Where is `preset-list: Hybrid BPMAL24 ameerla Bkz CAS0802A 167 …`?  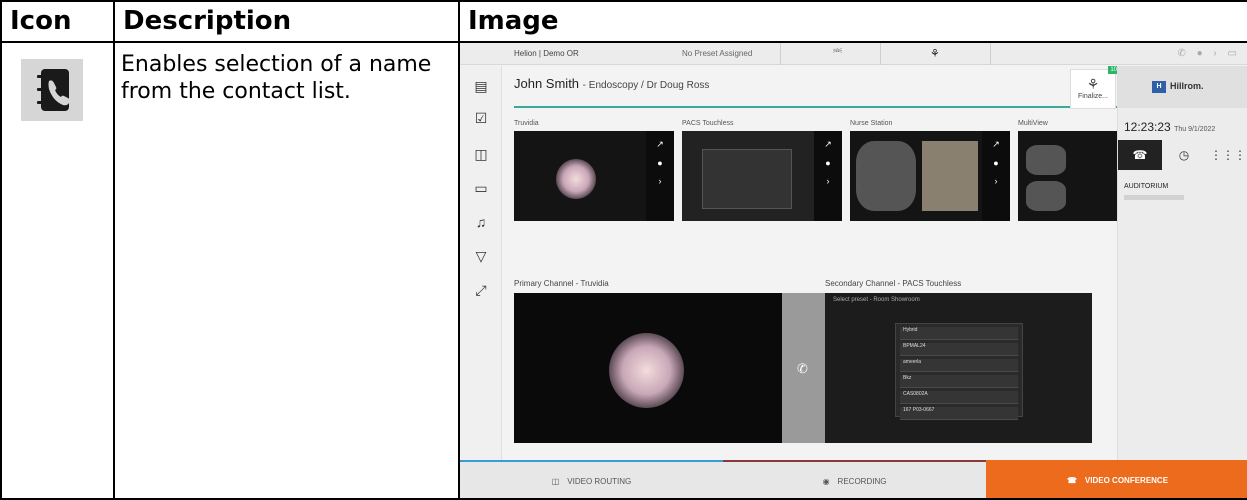 preset-list: Hybrid BPMAL24 ameerla Bkz CAS0802A 167 … is located at coordinates (959, 371).